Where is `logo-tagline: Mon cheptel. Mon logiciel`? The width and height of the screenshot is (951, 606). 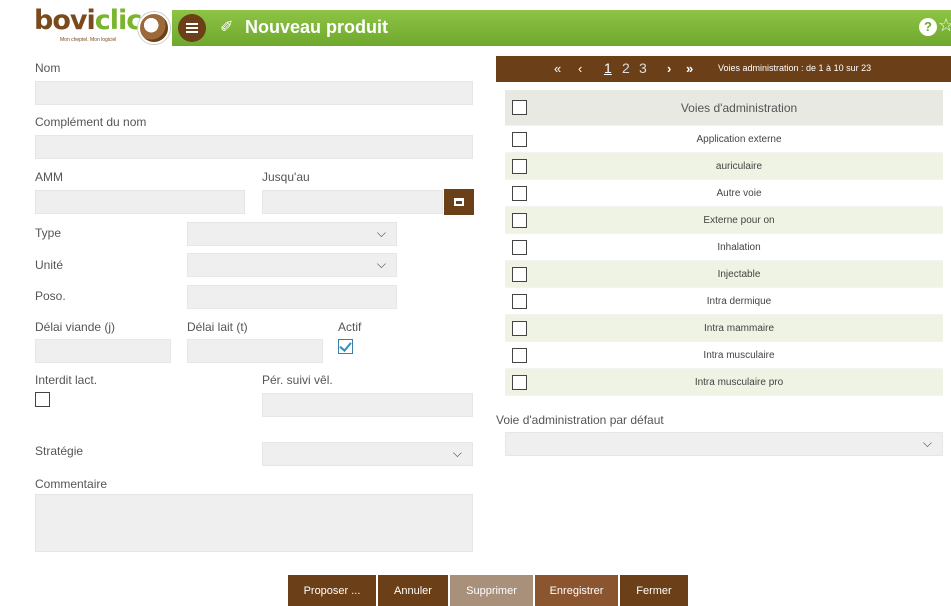 logo-tagline: Mon cheptel. Mon logiciel is located at coordinates (88, 40).